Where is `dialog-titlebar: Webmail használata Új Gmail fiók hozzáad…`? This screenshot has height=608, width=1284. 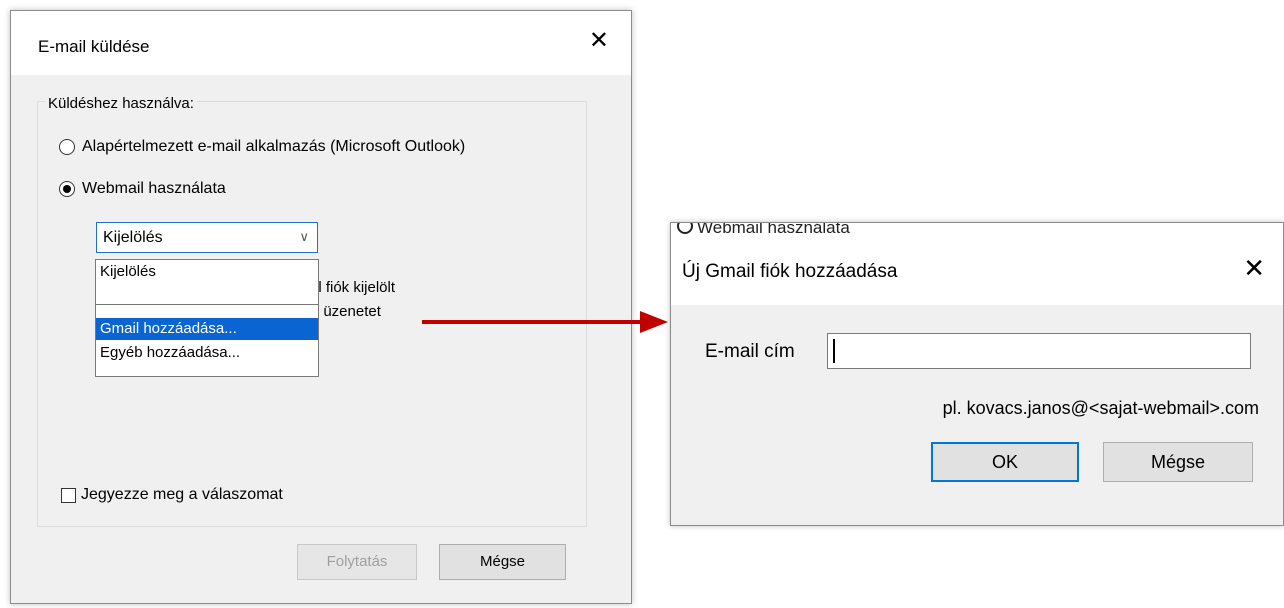 dialog-titlebar: Webmail használata Új Gmail fiók hozzáad… is located at coordinates (977, 264).